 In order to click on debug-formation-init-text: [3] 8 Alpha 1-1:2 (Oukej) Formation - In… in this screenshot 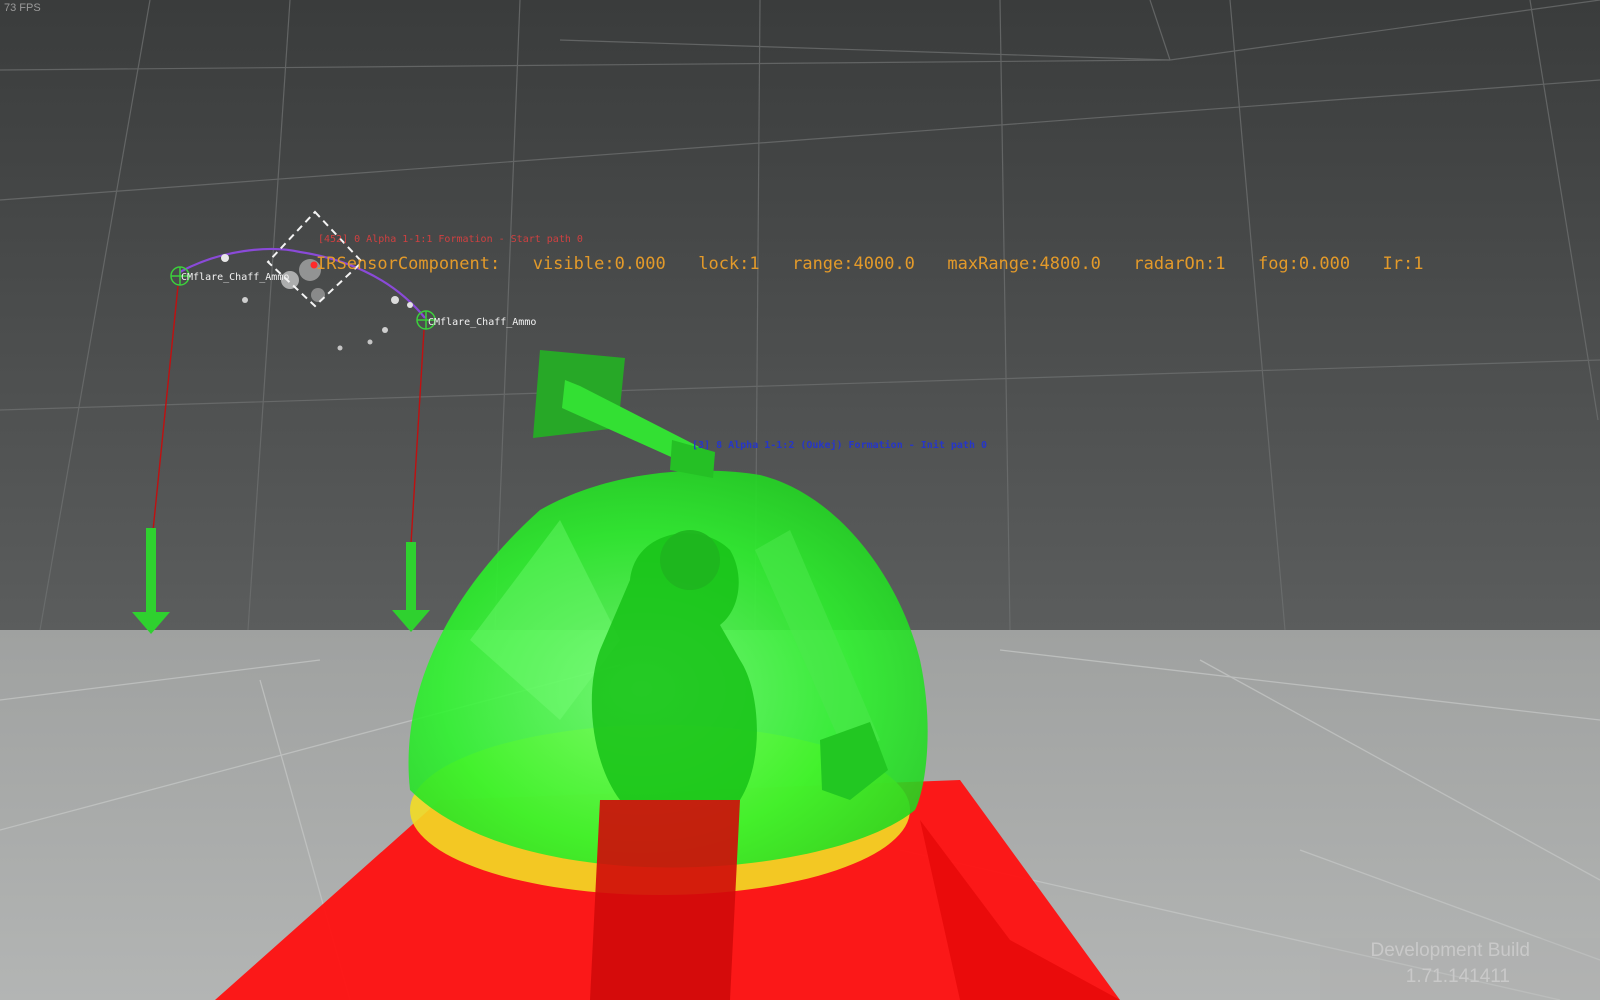, I will do `click(840, 445)`.